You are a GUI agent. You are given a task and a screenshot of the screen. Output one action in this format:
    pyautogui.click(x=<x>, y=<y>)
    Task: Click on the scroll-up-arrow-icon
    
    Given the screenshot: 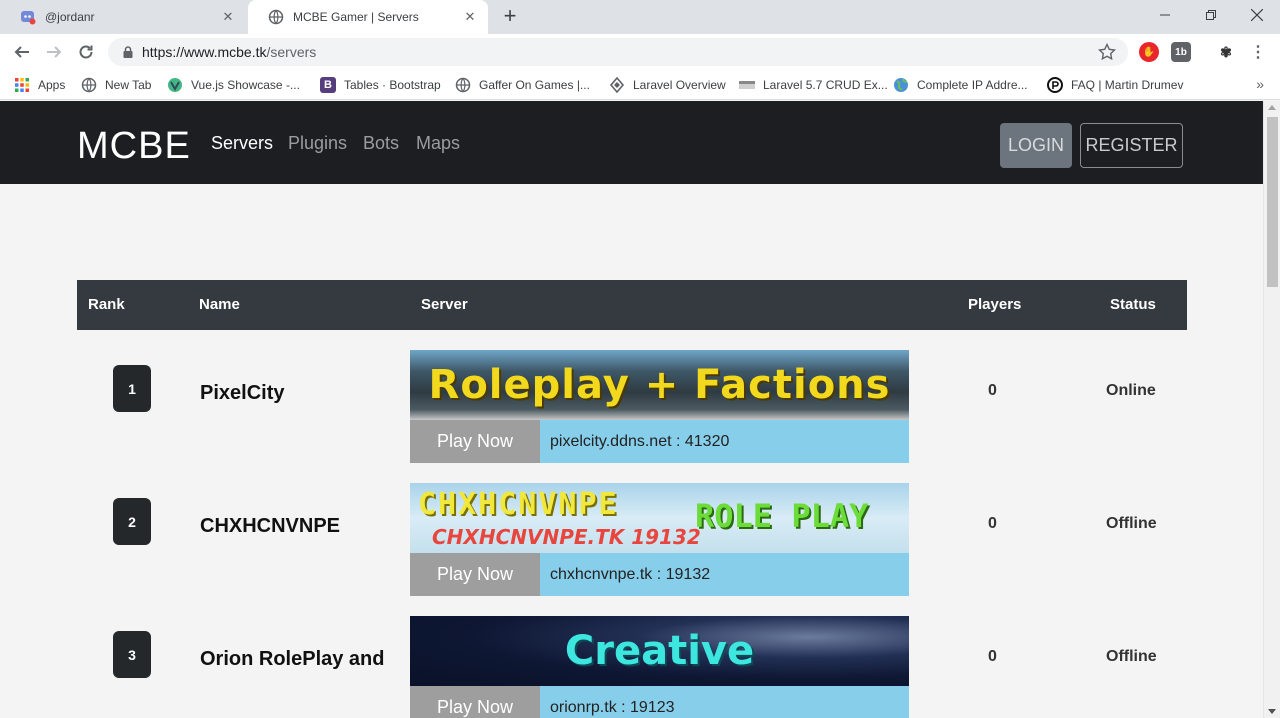 What is the action you would take?
    pyautogui.click(x=1272, y=107)
    